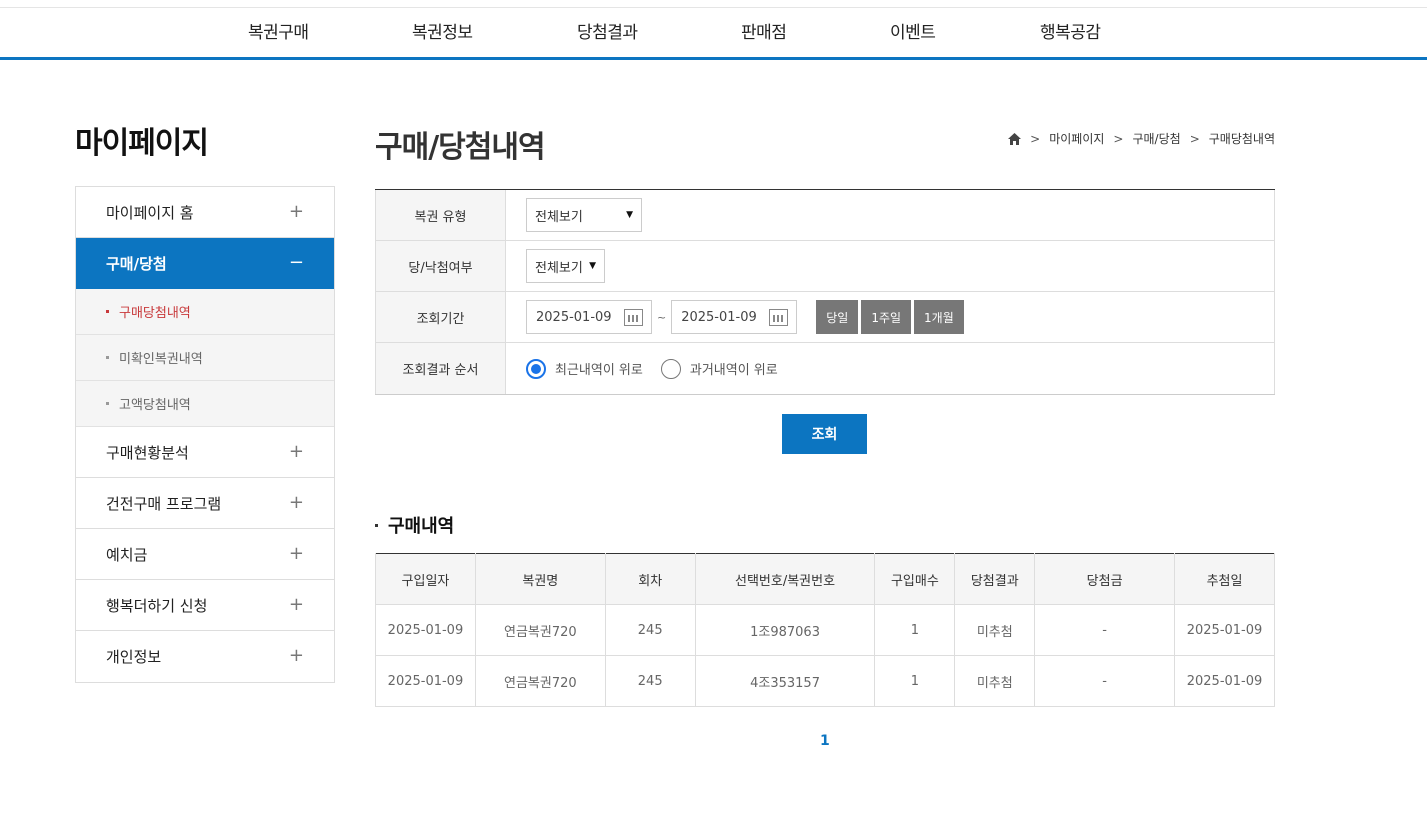  I want to click on search-button: 조회, so click(824, 434).